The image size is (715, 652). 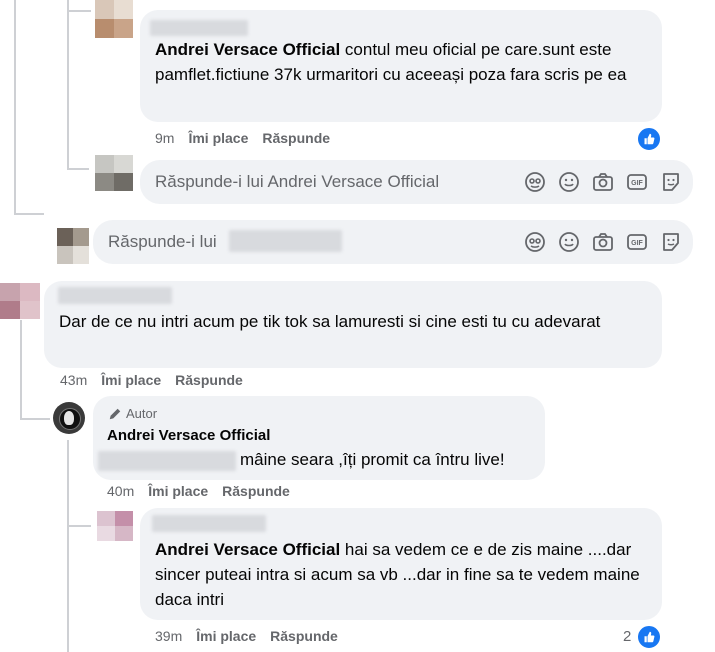 I want to click on comment-time: 40m, so click(x=120, y=491).